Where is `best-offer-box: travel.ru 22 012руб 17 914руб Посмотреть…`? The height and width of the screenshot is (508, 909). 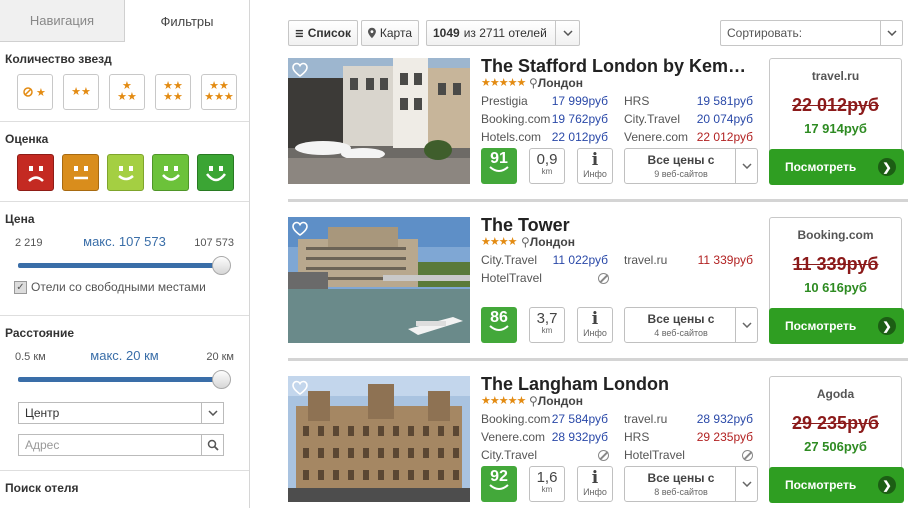 best-offer-box: travel.ru 22 012руб 17 914руб Посмотреть… is located at coordinates (836, 121).